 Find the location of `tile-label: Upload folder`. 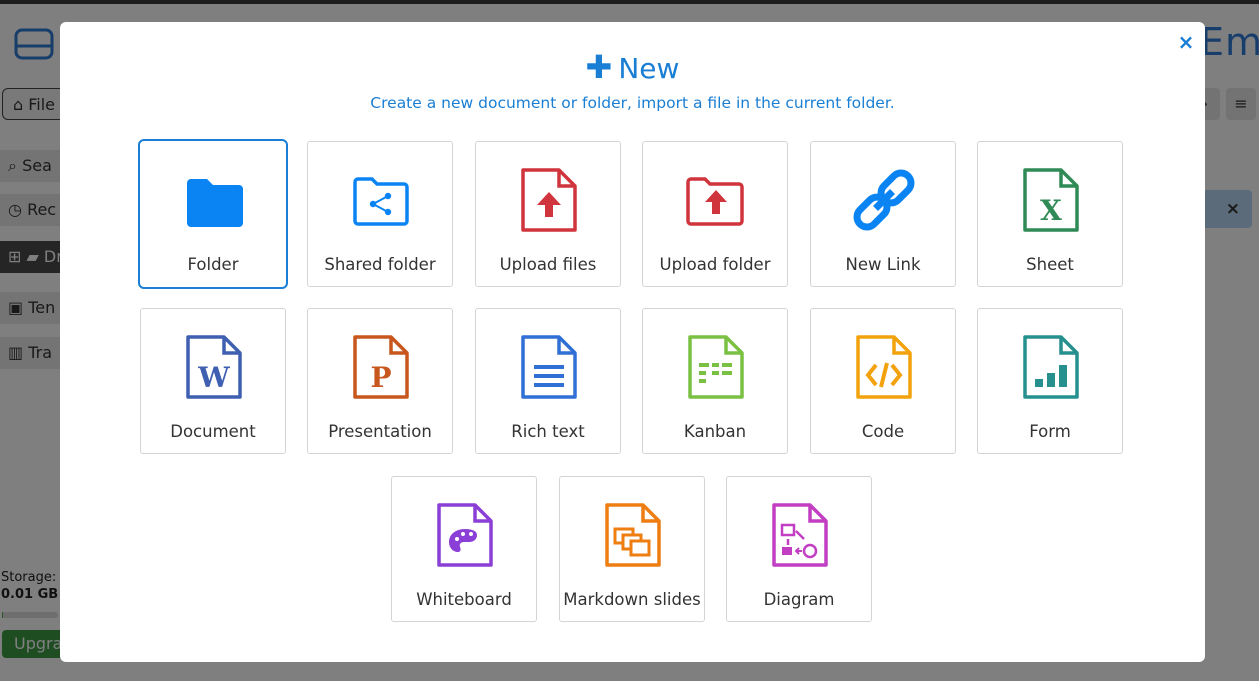

tile-label: Upload folder is located at coordinates (715, 264).